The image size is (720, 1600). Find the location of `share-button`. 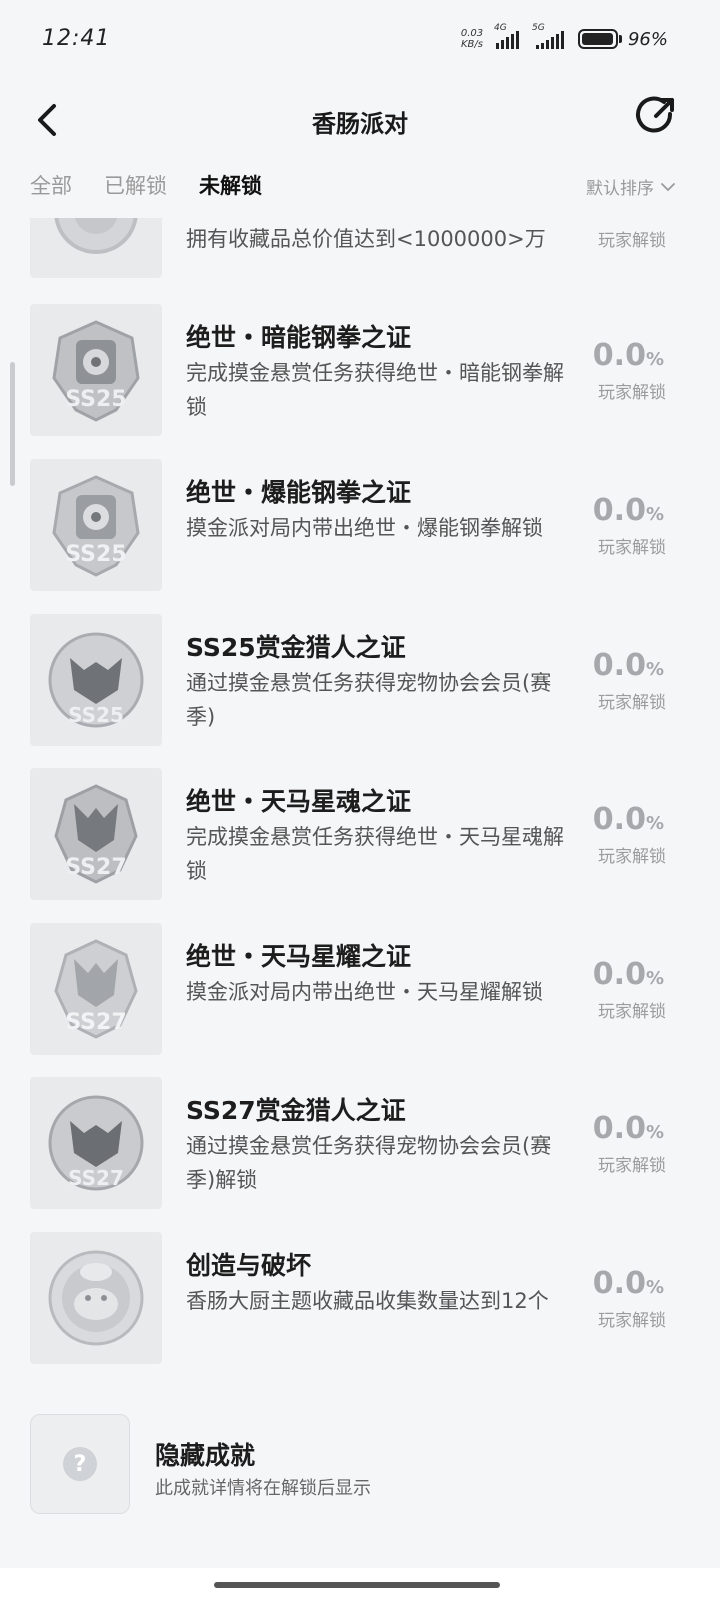

share-button is located at coordinates (656, 116).